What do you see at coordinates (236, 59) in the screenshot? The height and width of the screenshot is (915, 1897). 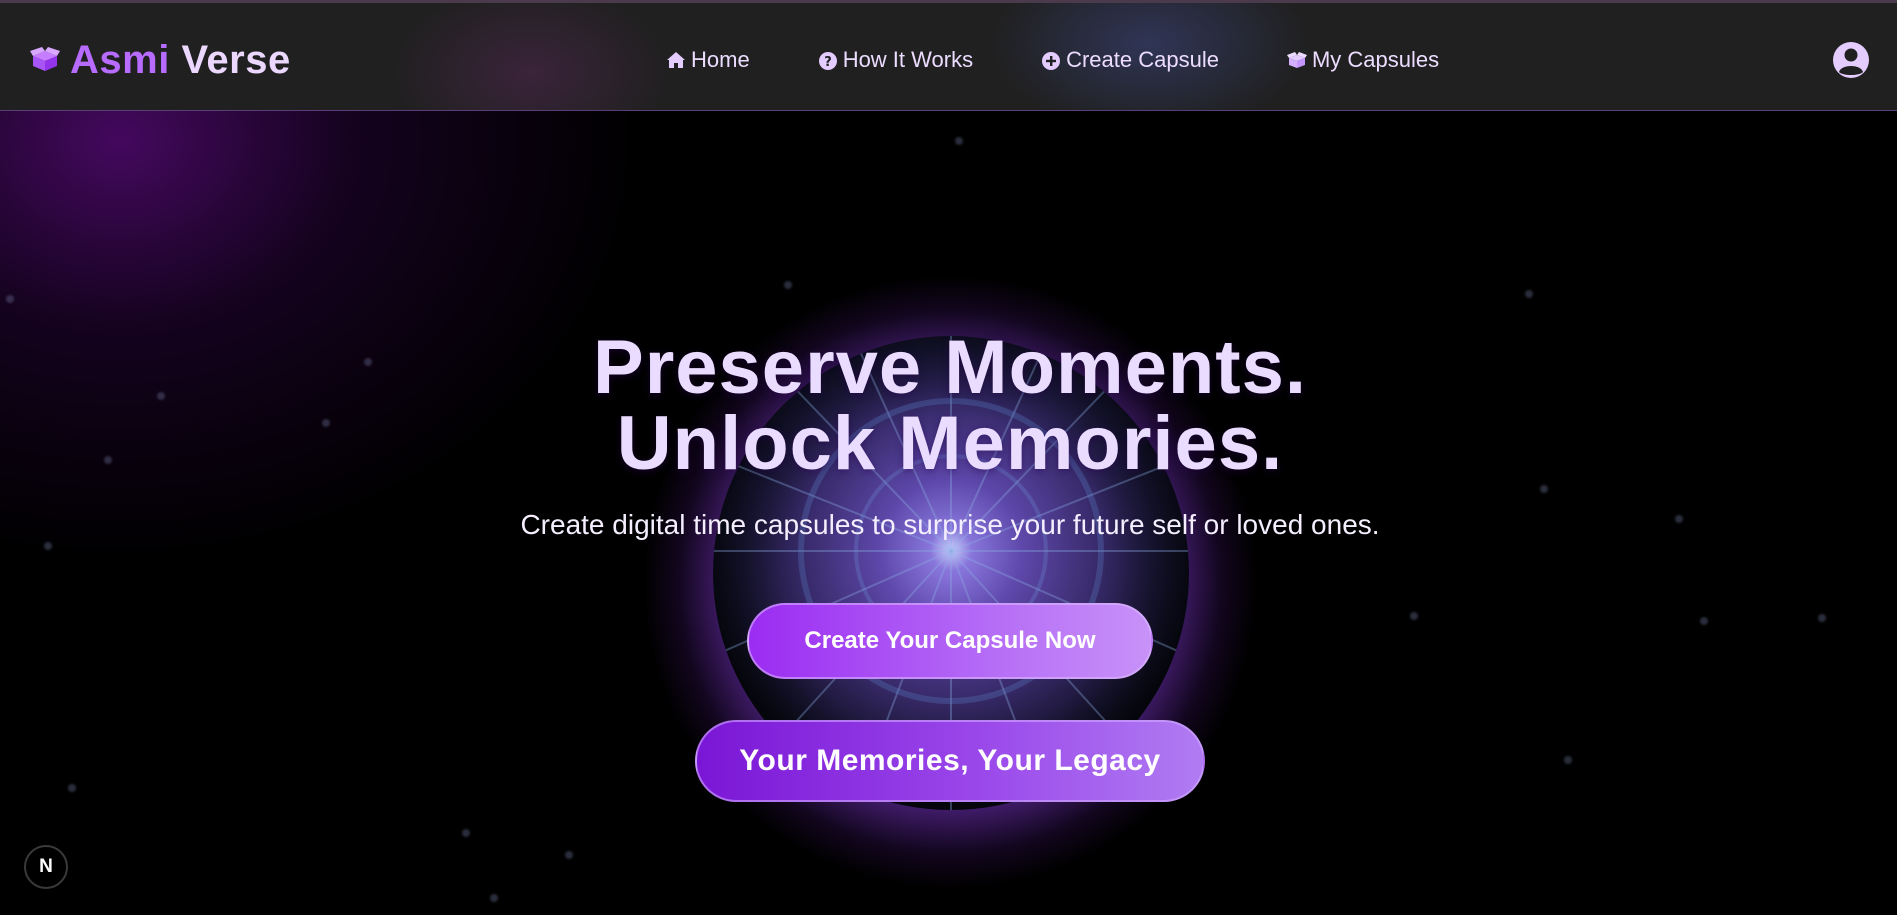 I see `brand-name-part2: Verse` at bounding box center [236, 59].